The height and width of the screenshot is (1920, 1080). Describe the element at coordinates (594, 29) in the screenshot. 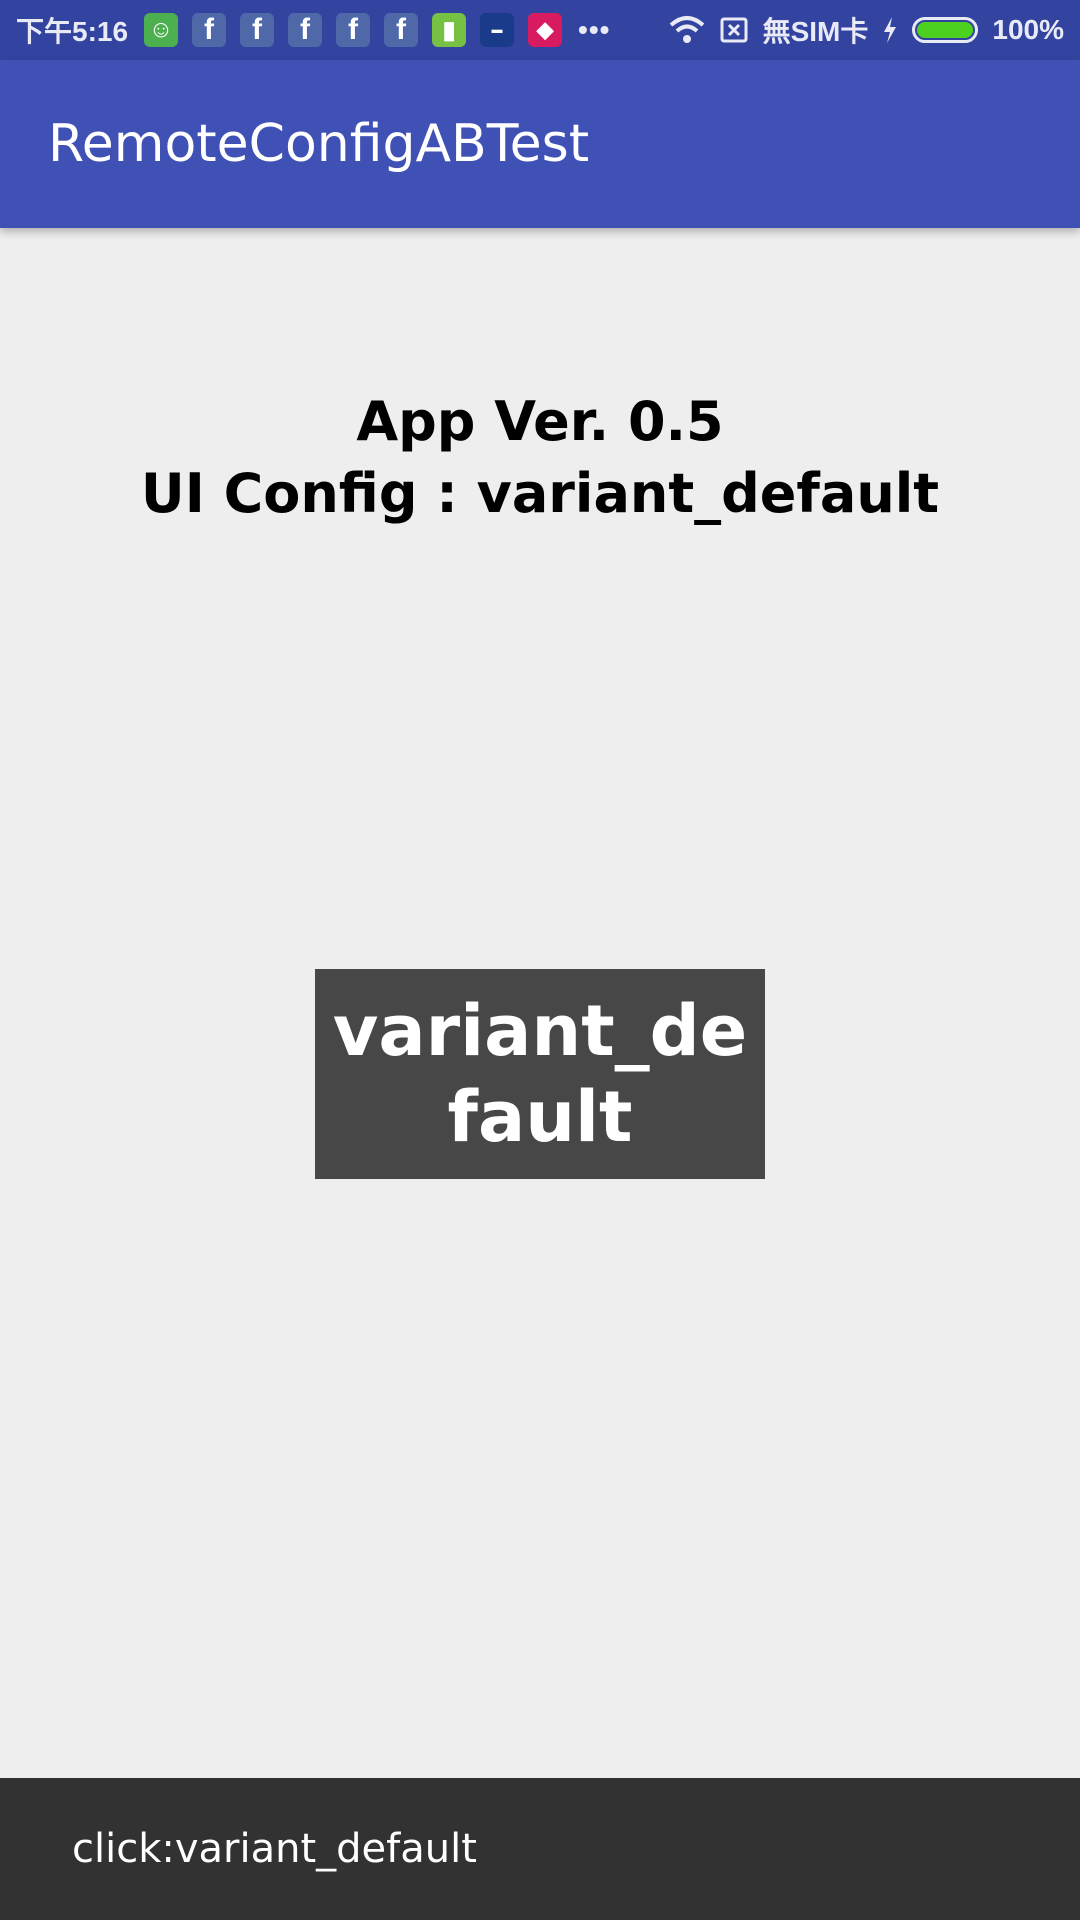

I see `more-notifications-icon: •••` at that location.